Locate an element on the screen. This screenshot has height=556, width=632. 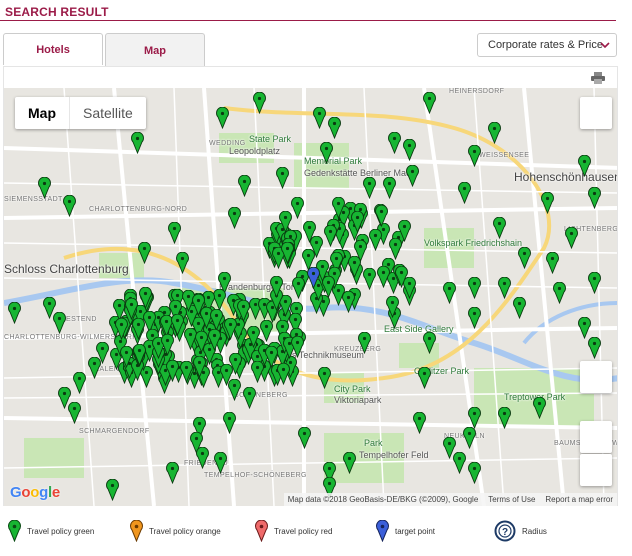
report-map-error-link: Report a map error is located at coordinates (579, 499).